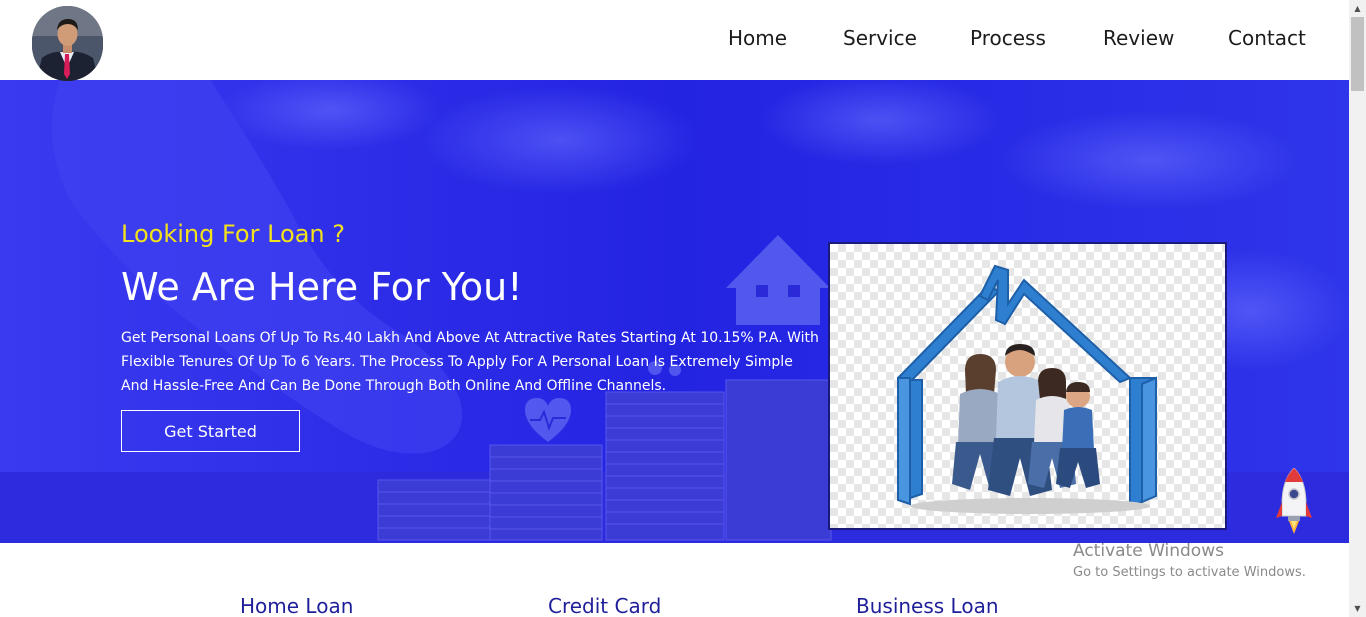 Image resolution: width=1366 pixels, height=617 pixels. I want to click on rocket-icon, so click(1294, 500).